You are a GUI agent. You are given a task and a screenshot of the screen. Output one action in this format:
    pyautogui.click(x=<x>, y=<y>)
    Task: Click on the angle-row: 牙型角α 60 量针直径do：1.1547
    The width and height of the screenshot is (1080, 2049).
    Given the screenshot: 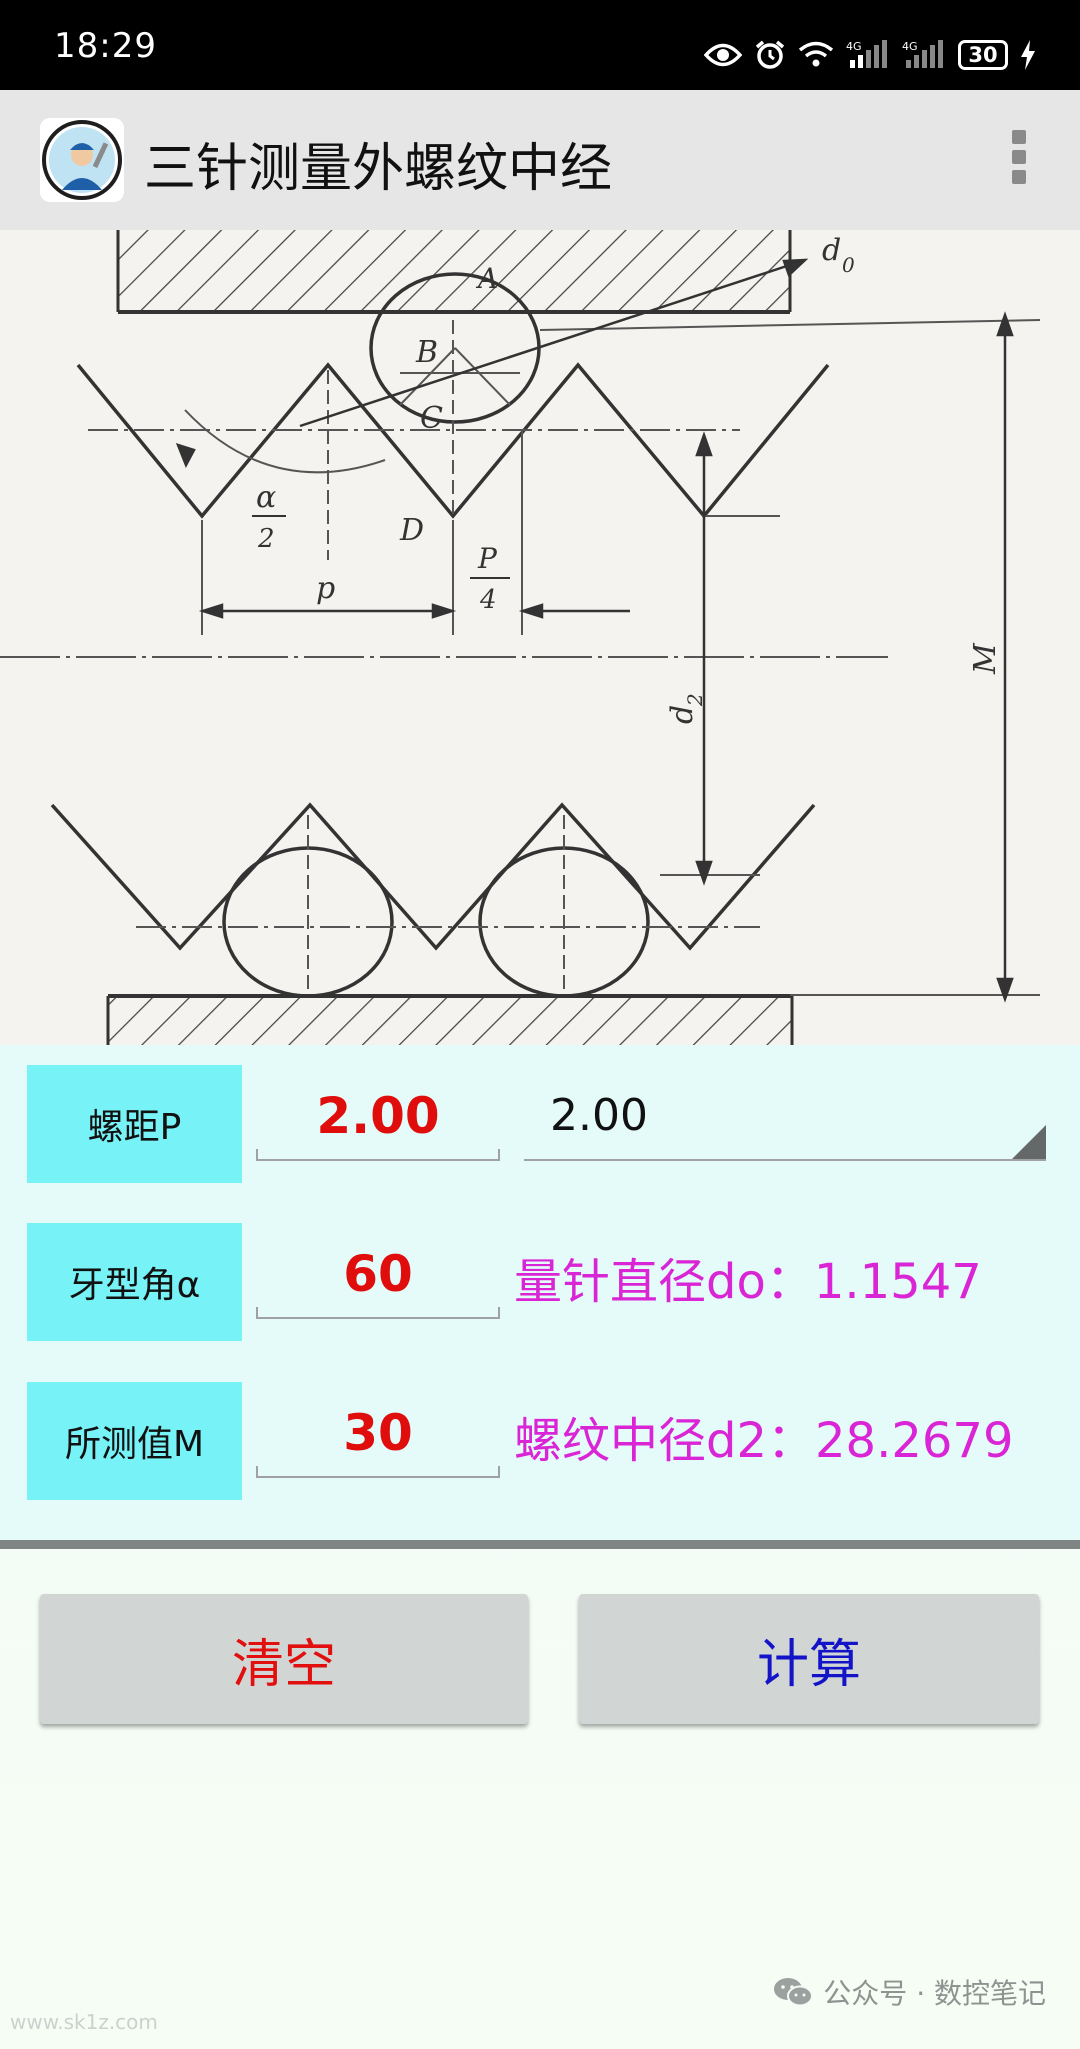 What is the action you would take?
    pyautogui.click(x=540, y=1282)
    